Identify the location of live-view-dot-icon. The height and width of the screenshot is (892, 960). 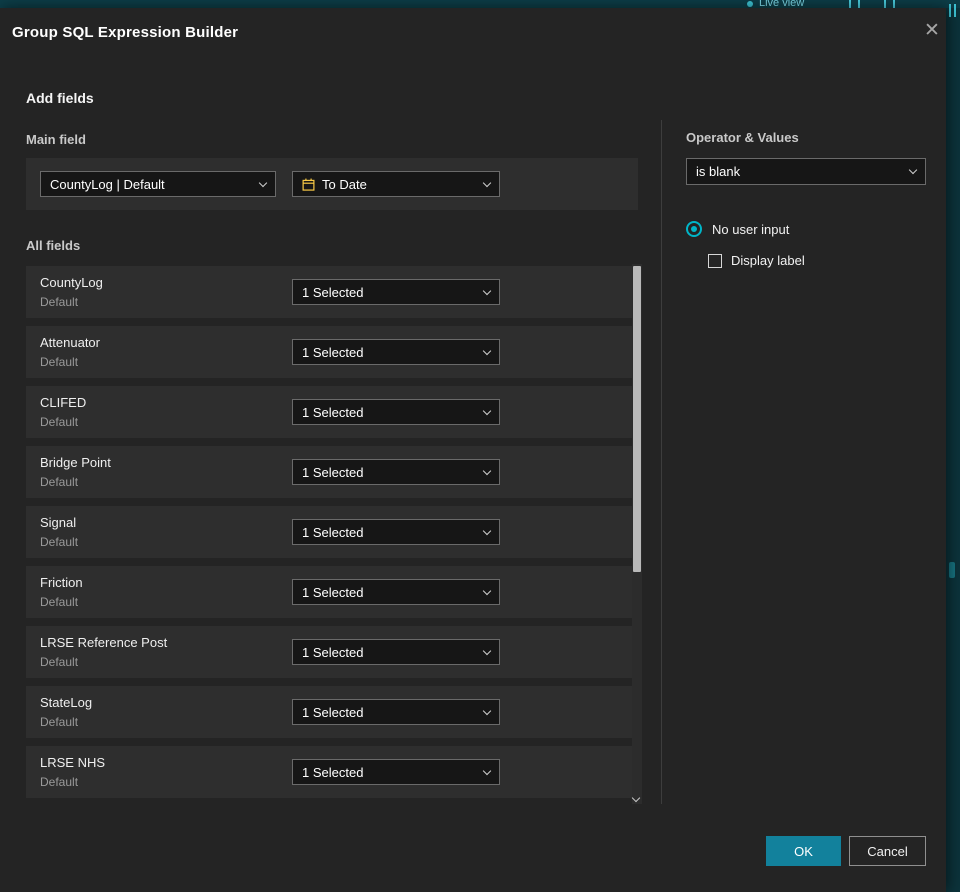
(750, 4).